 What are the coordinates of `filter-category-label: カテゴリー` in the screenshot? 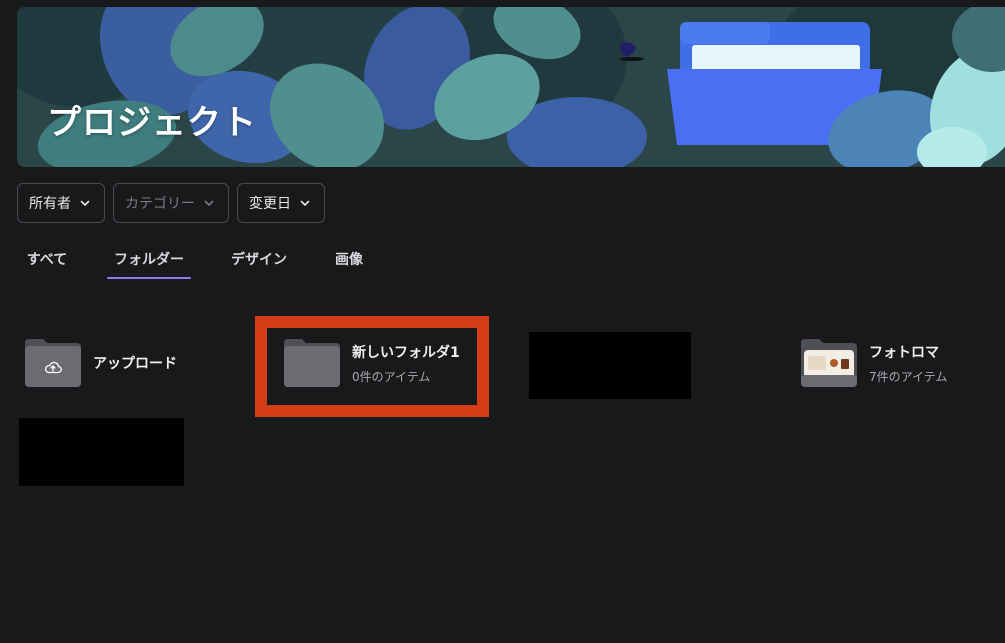 It's located at (160, 204).